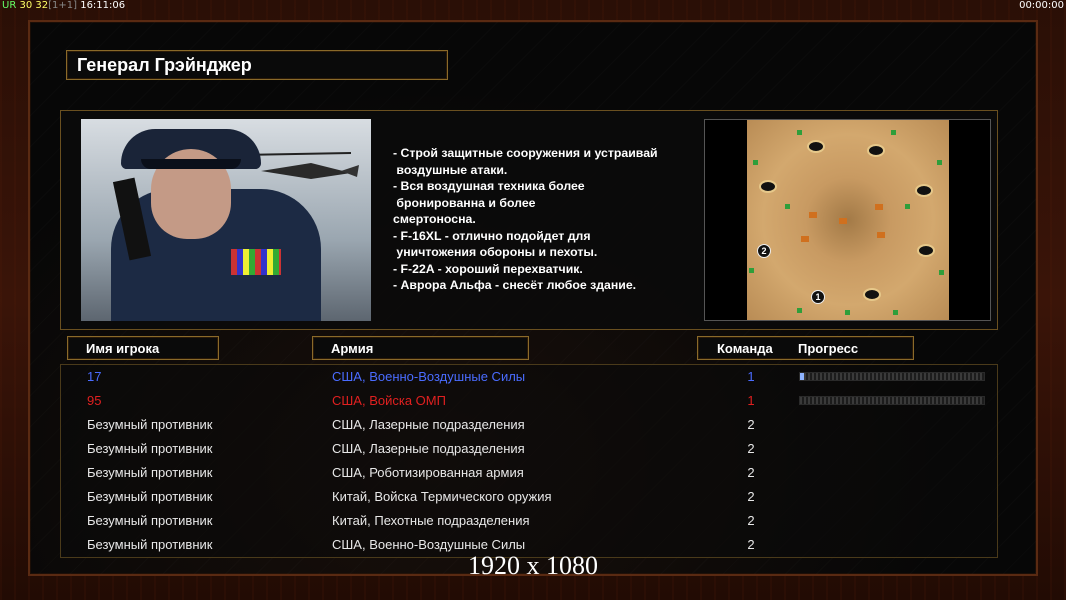  What do you see at coordinates (533, 565) in the screenshot?
I see `resolution-watermark: 1920 x 1080` at bounding box center [533, 565].